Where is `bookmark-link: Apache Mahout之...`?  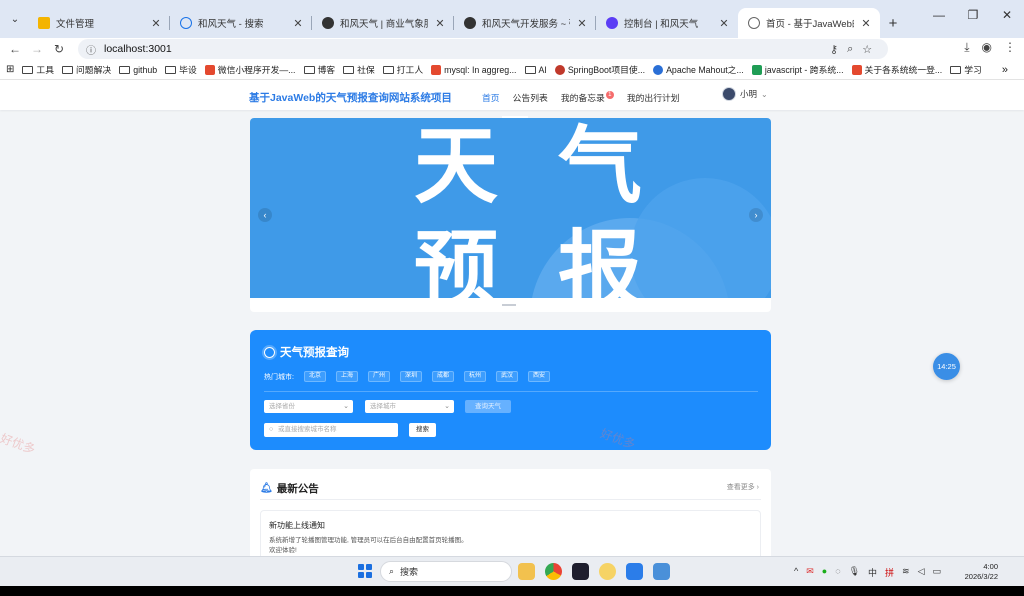 bookmark-link: Apache Mahout之... is located at coordinates (698, 69).